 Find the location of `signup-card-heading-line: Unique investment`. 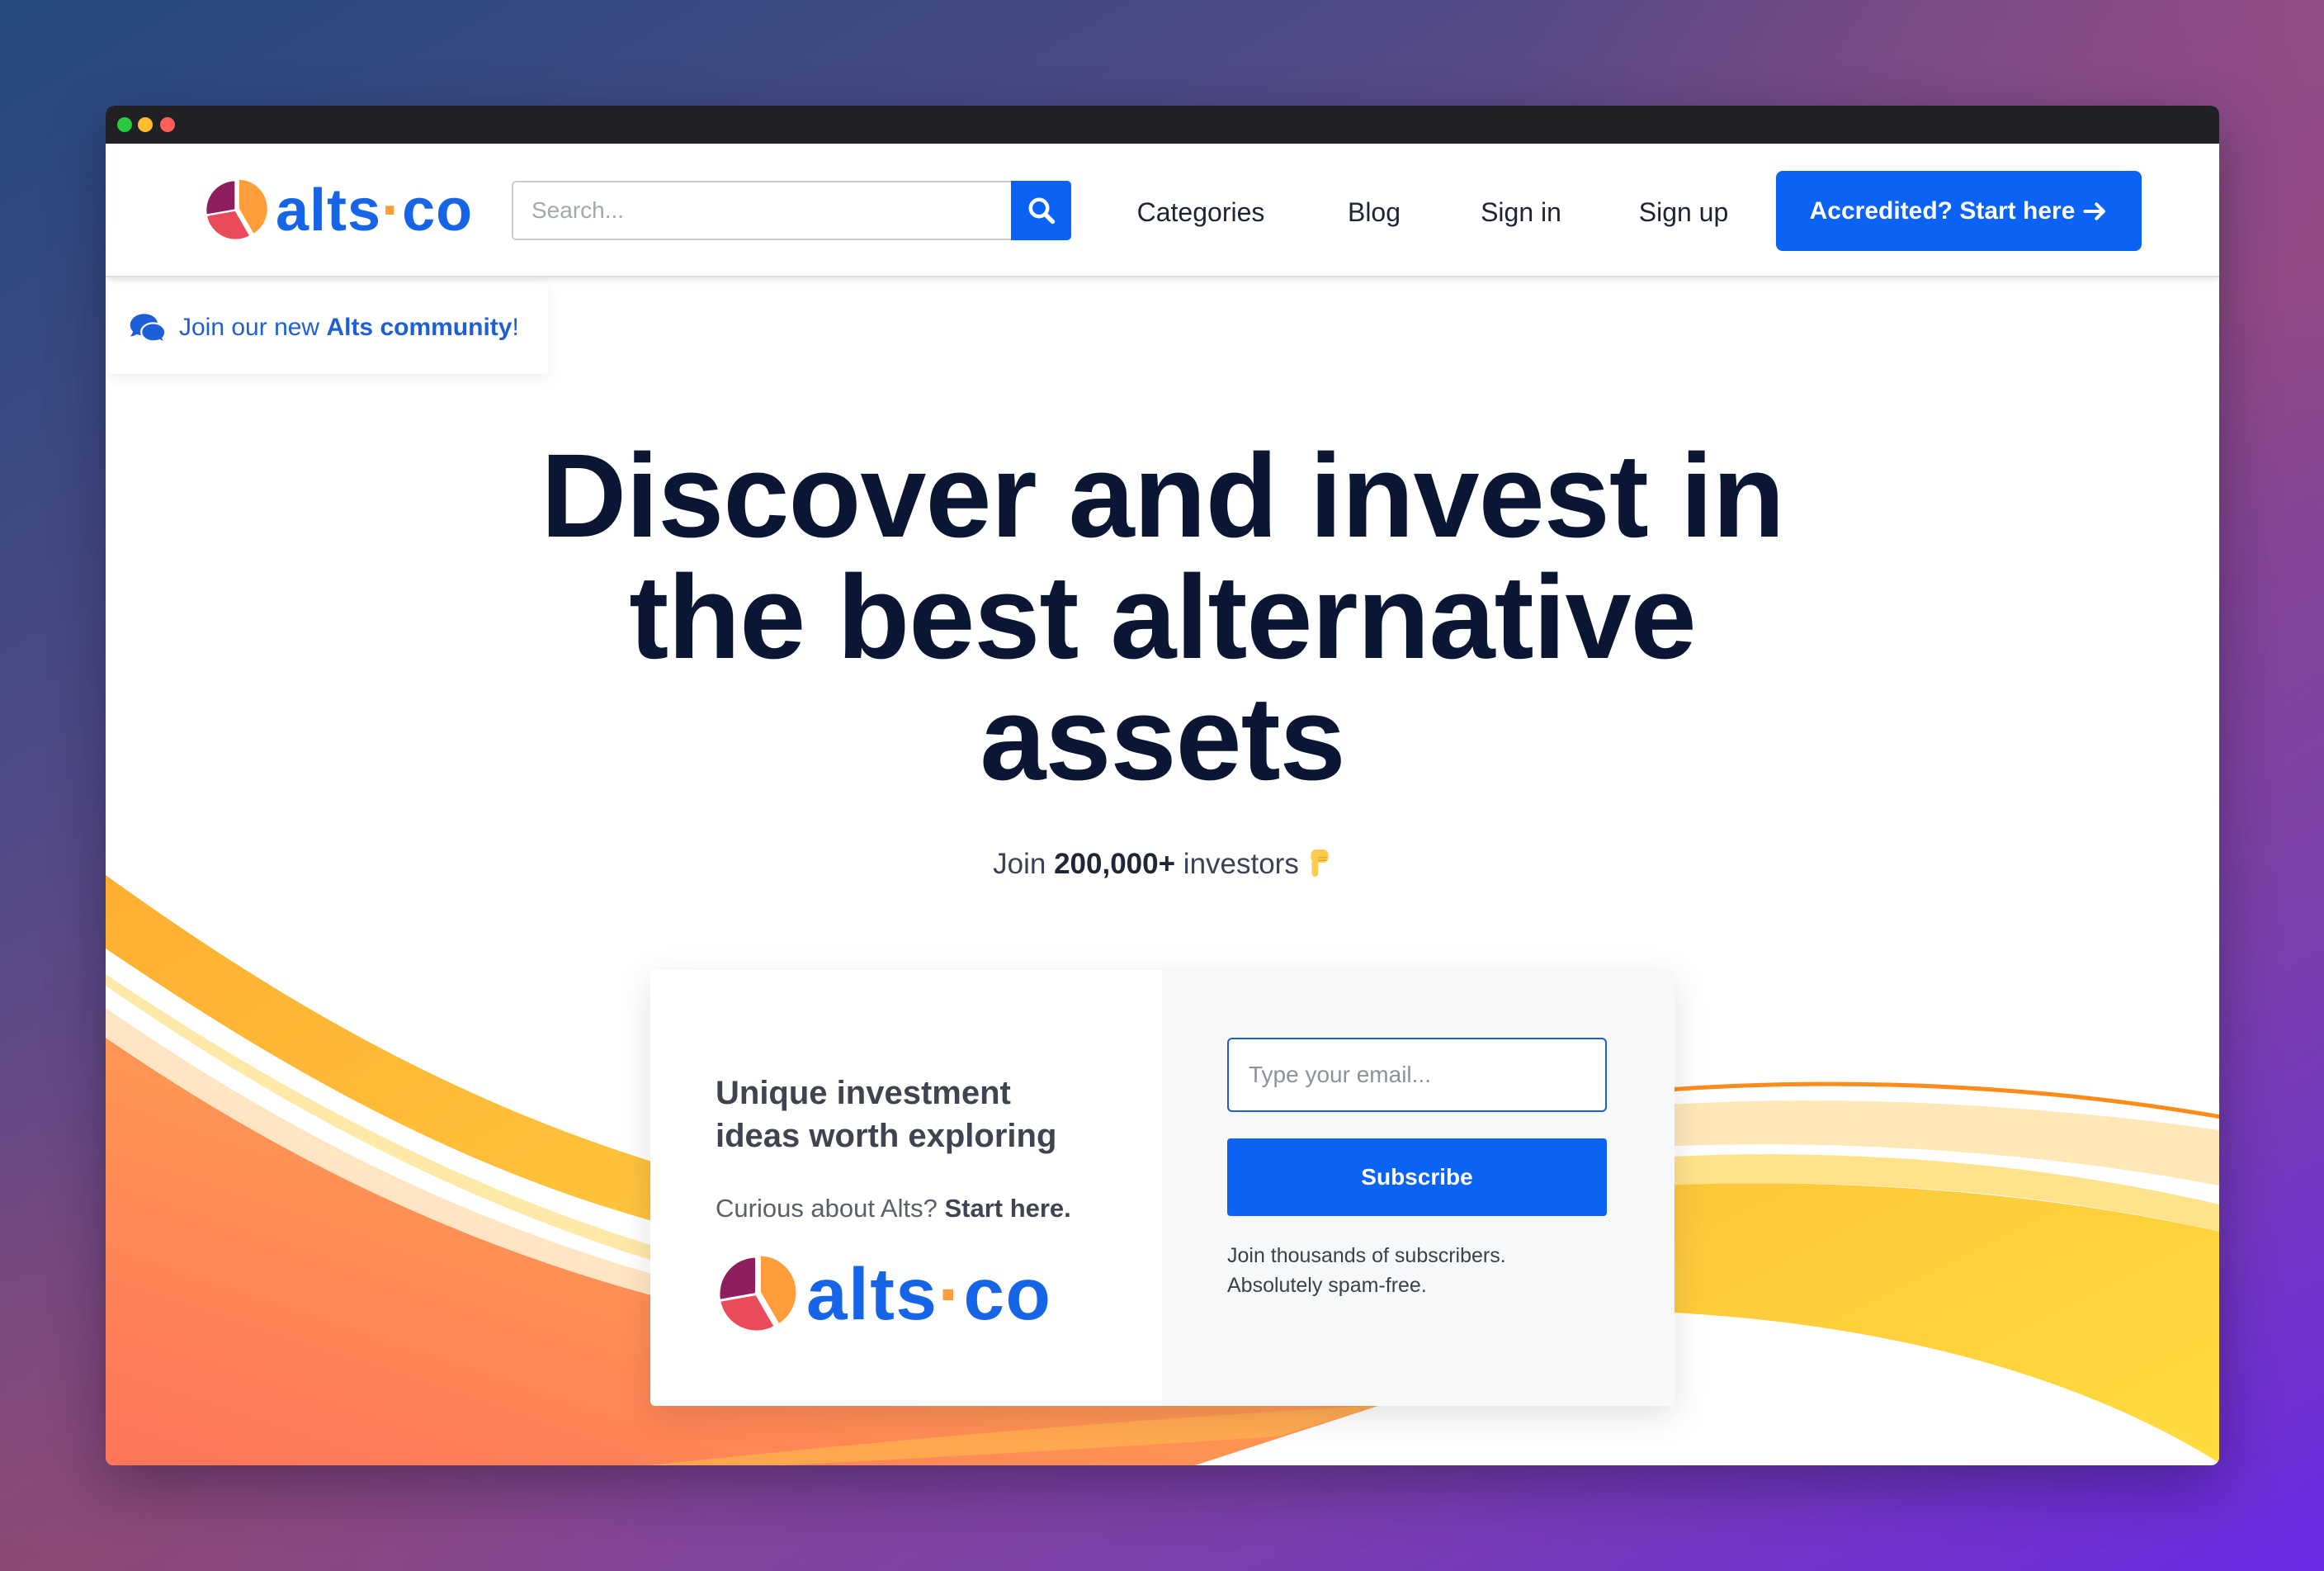

signup-card-heading-line: Unique investment is located at coordinates (863, 1093).